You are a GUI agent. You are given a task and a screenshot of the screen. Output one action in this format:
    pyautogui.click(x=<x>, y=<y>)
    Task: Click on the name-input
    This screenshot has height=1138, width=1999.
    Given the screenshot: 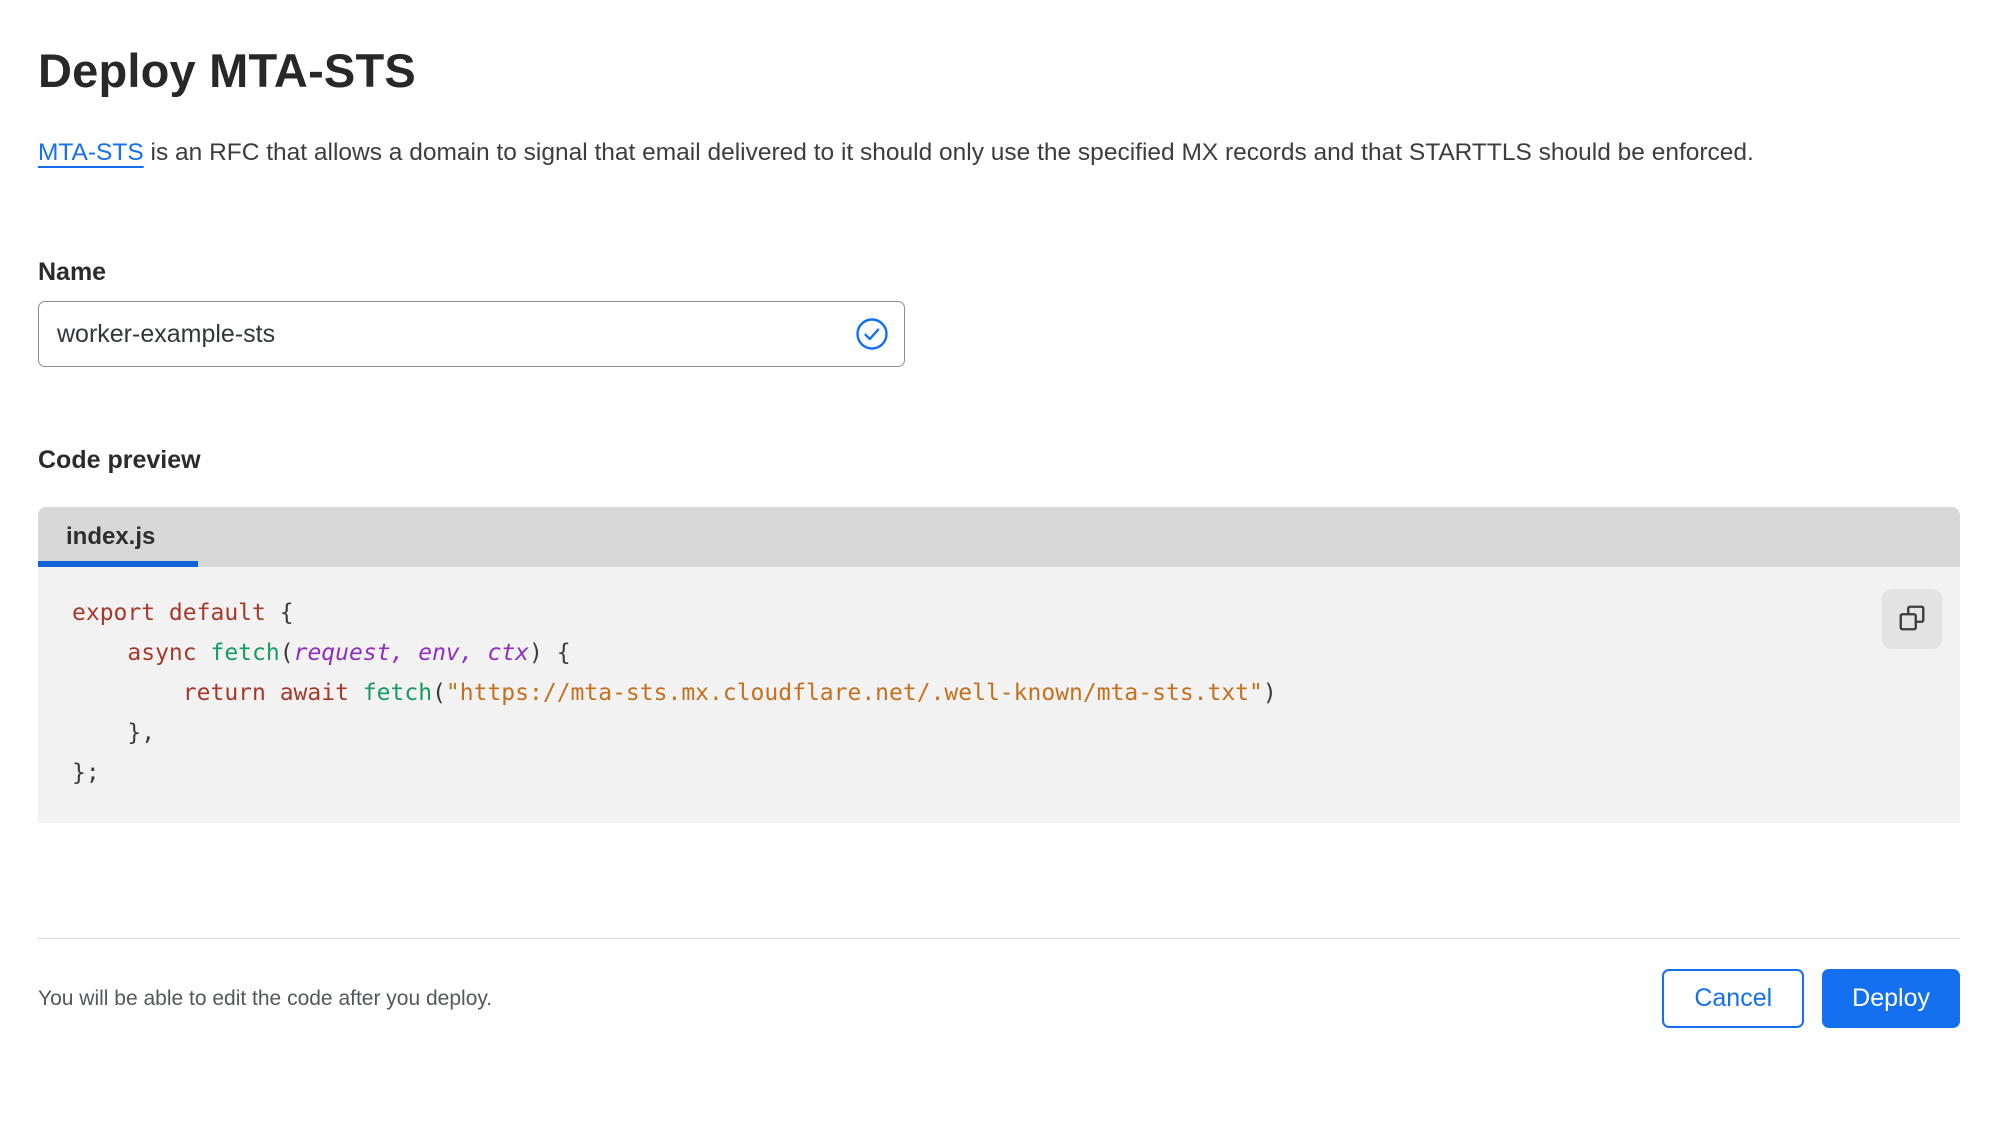 What is the action you would take?
    pyautogui.click(x=471, y=334)
    